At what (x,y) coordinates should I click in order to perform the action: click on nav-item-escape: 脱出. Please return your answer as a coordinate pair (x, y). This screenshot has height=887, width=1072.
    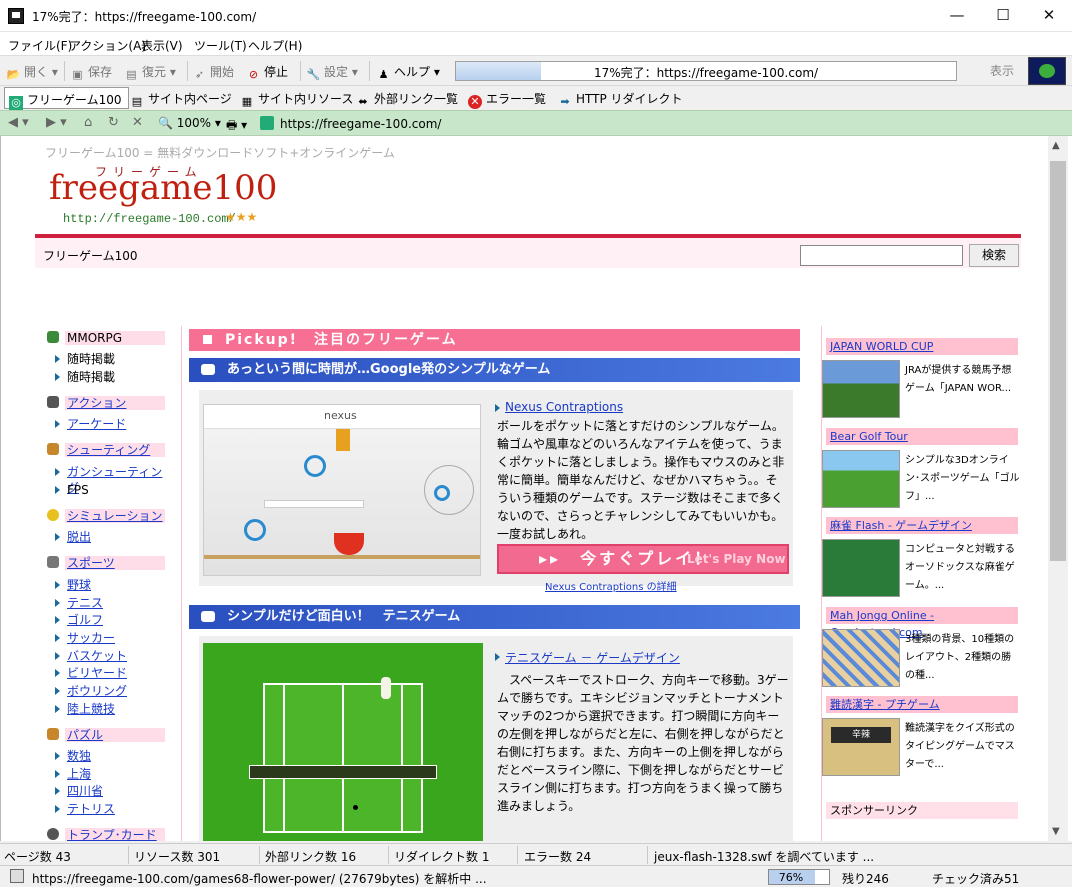
    Looking at the image, I should click on (72, 537).